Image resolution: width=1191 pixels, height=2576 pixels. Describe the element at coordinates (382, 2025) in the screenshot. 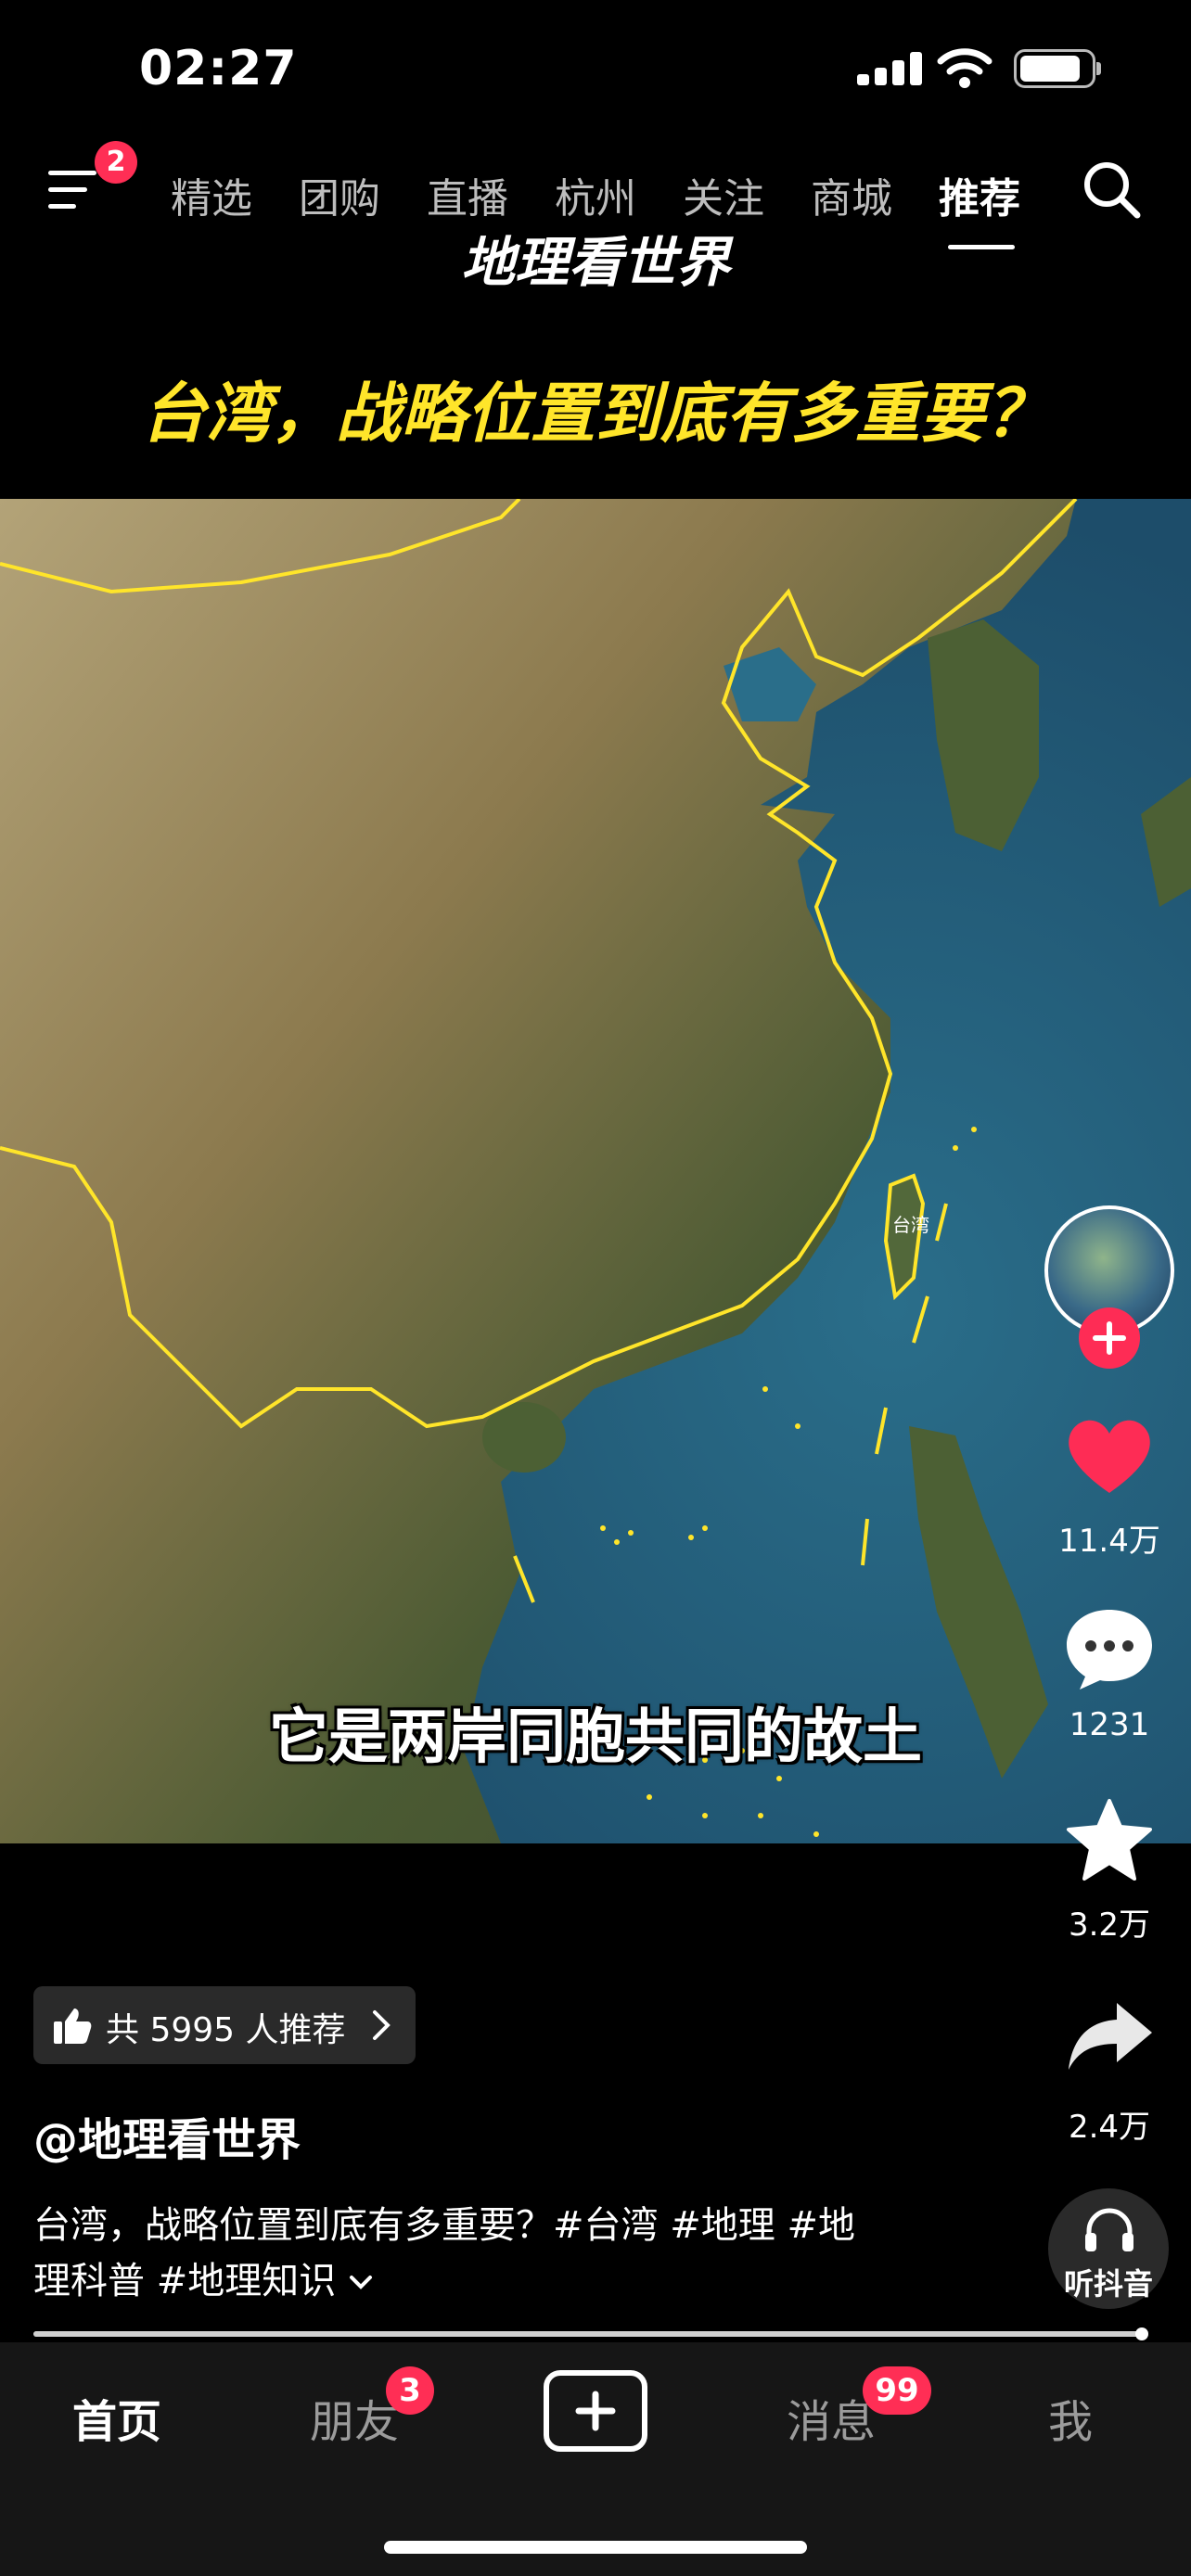

I see `chevron-right-icon` at that location.